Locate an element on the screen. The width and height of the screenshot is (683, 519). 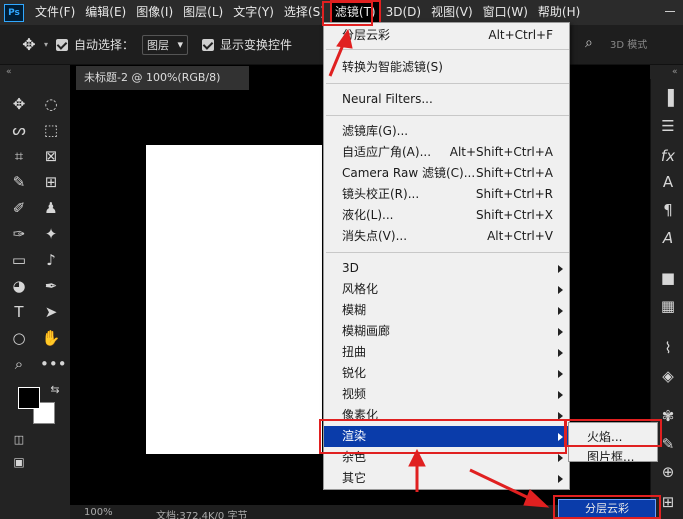
foreground-color-swatch is located at coordinates (29, 398).